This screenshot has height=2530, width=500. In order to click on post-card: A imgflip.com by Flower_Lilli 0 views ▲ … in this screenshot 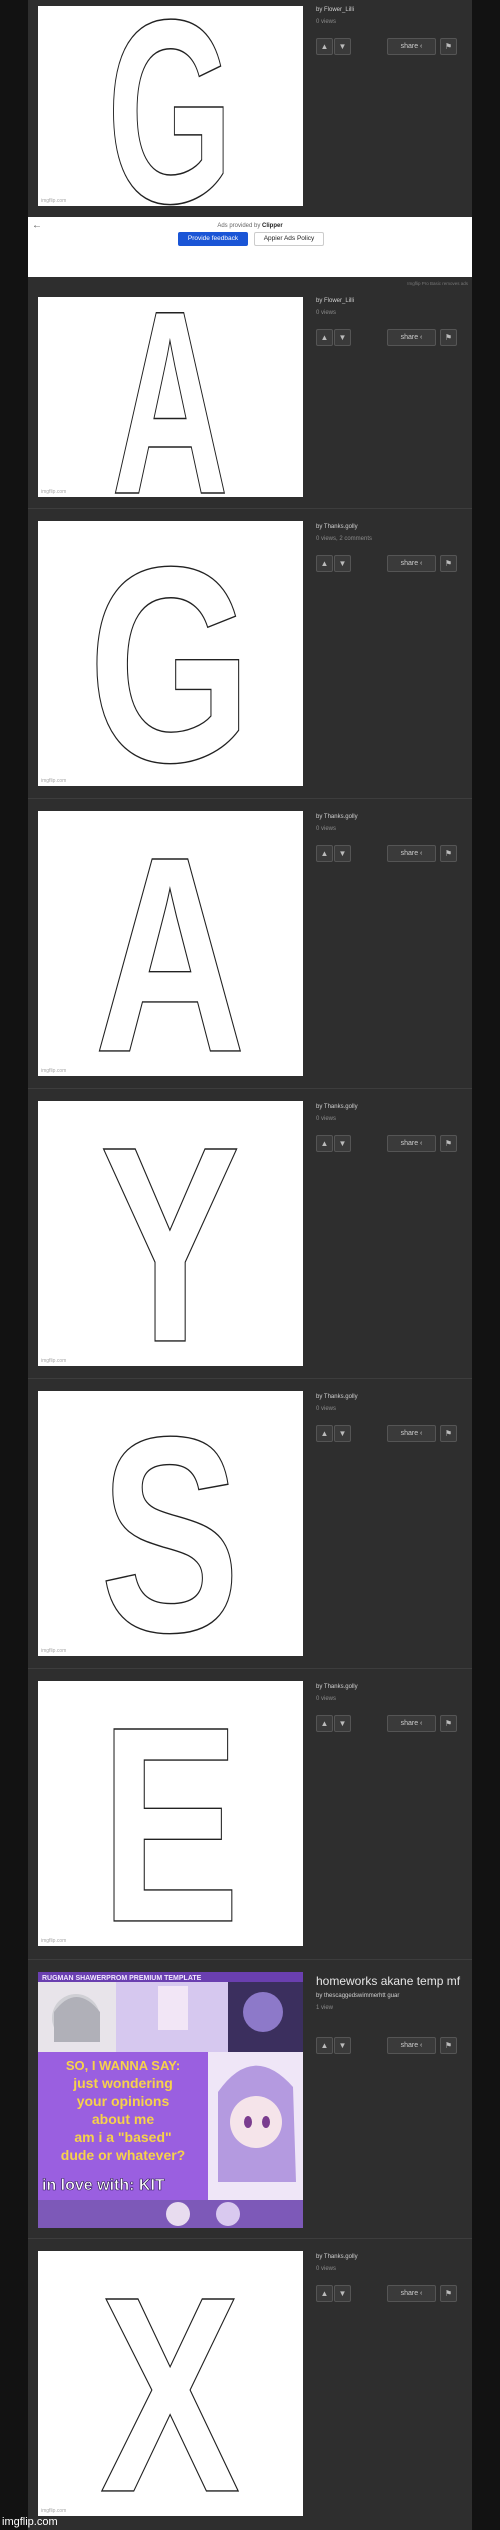, I will do `click(250, 400)`.